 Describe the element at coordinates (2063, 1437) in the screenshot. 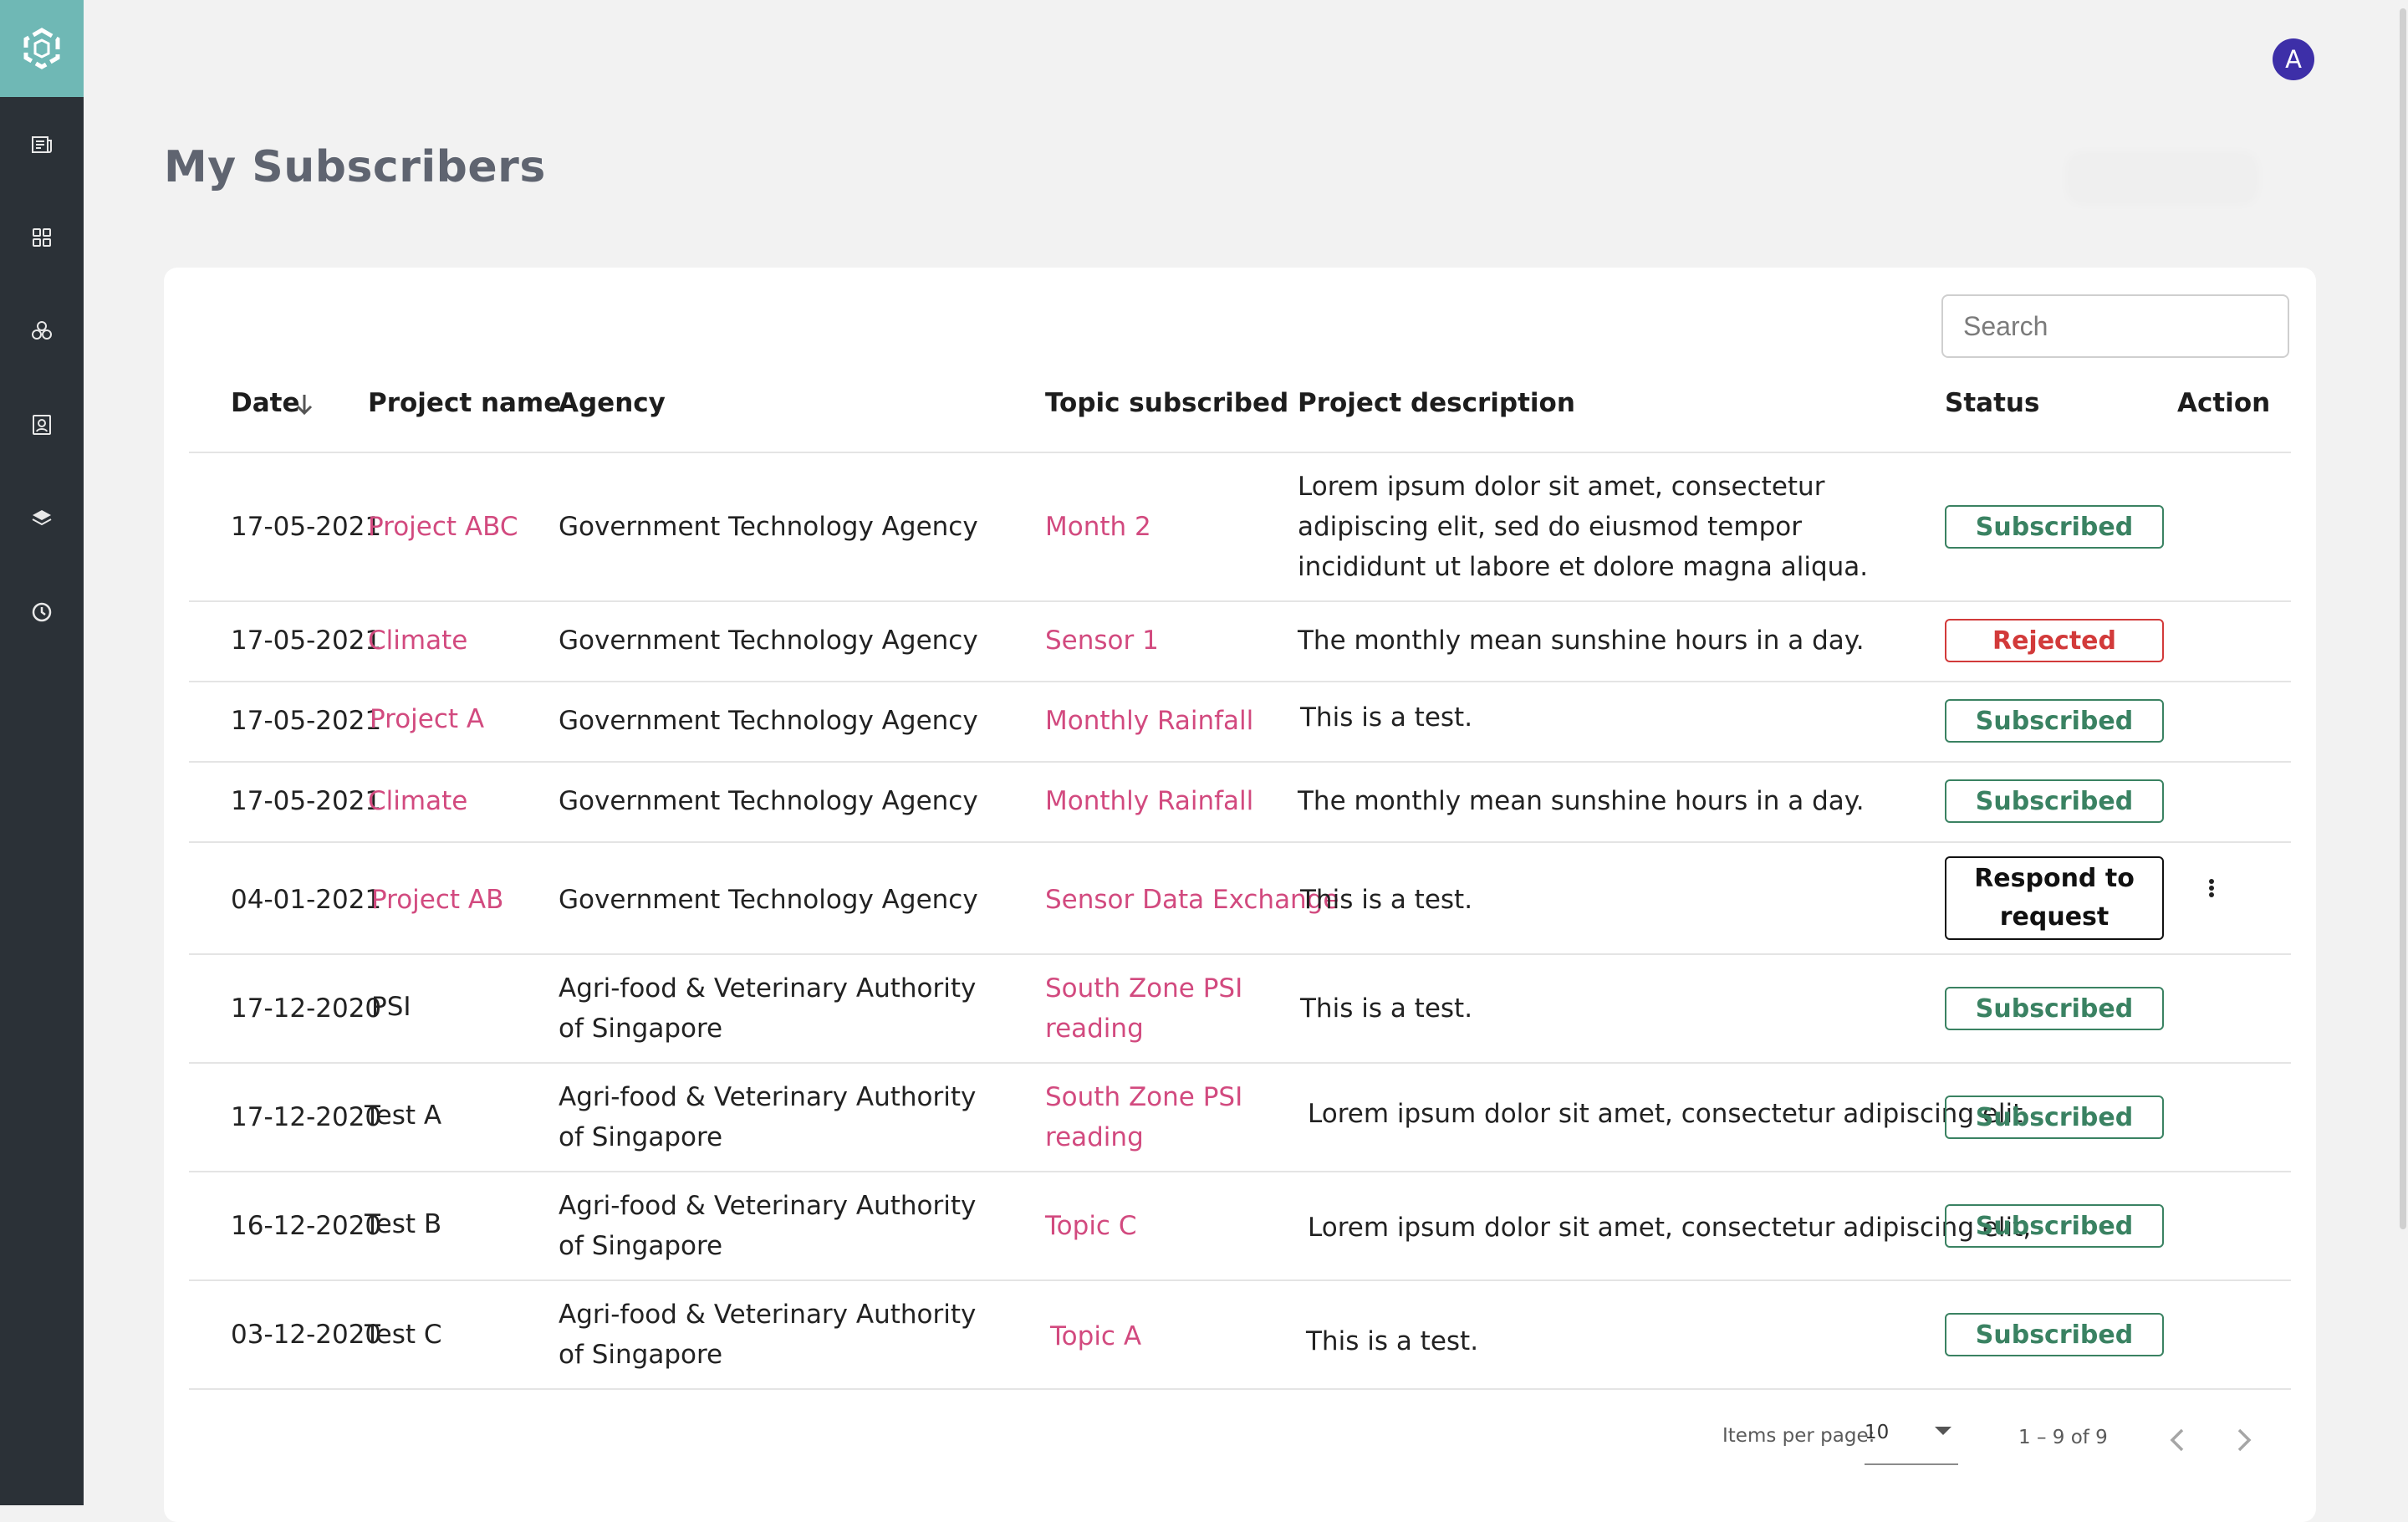

I see `pagination-range: 1 – 9 of 9` at that location.